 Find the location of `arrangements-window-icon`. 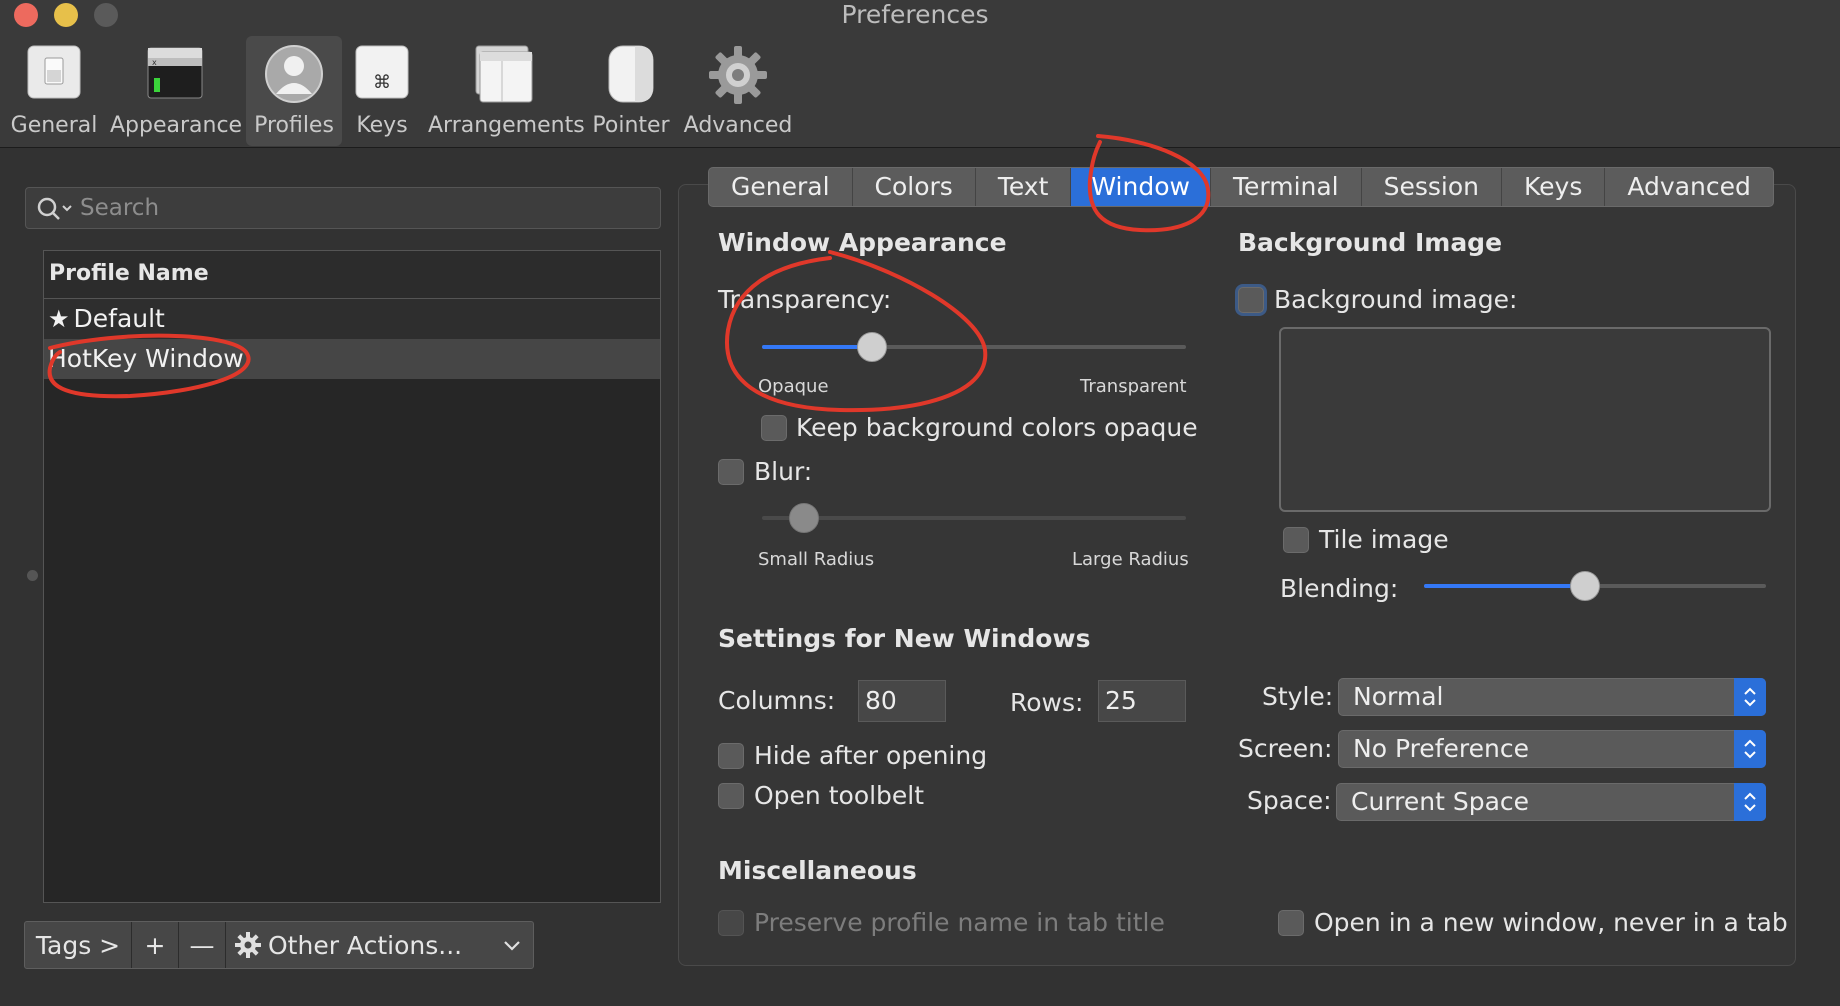

arrangements-window-icon is located at coordinates (504, 74).